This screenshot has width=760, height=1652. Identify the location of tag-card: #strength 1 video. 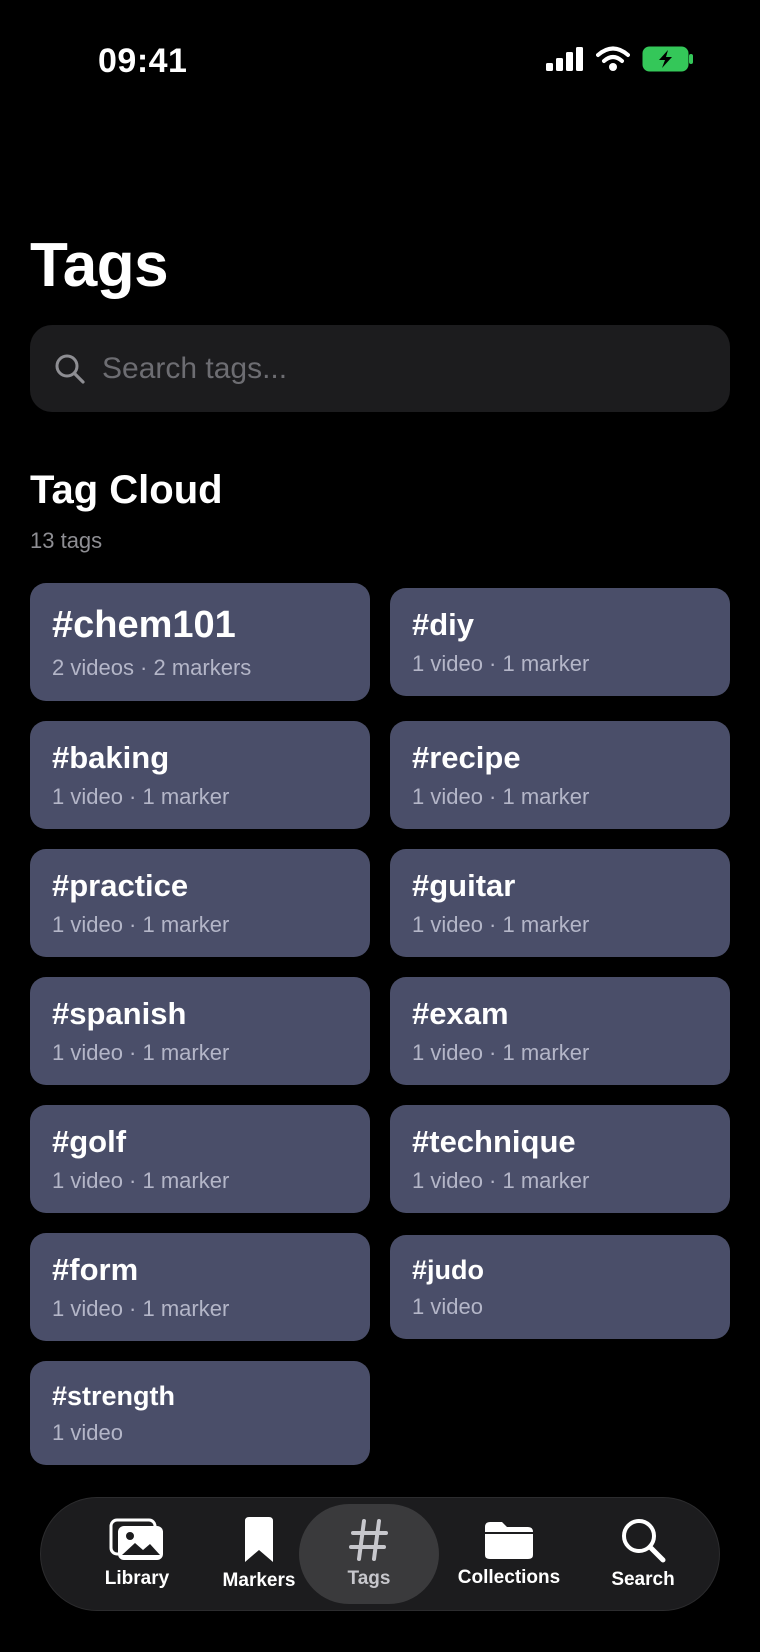
(200, 1413).